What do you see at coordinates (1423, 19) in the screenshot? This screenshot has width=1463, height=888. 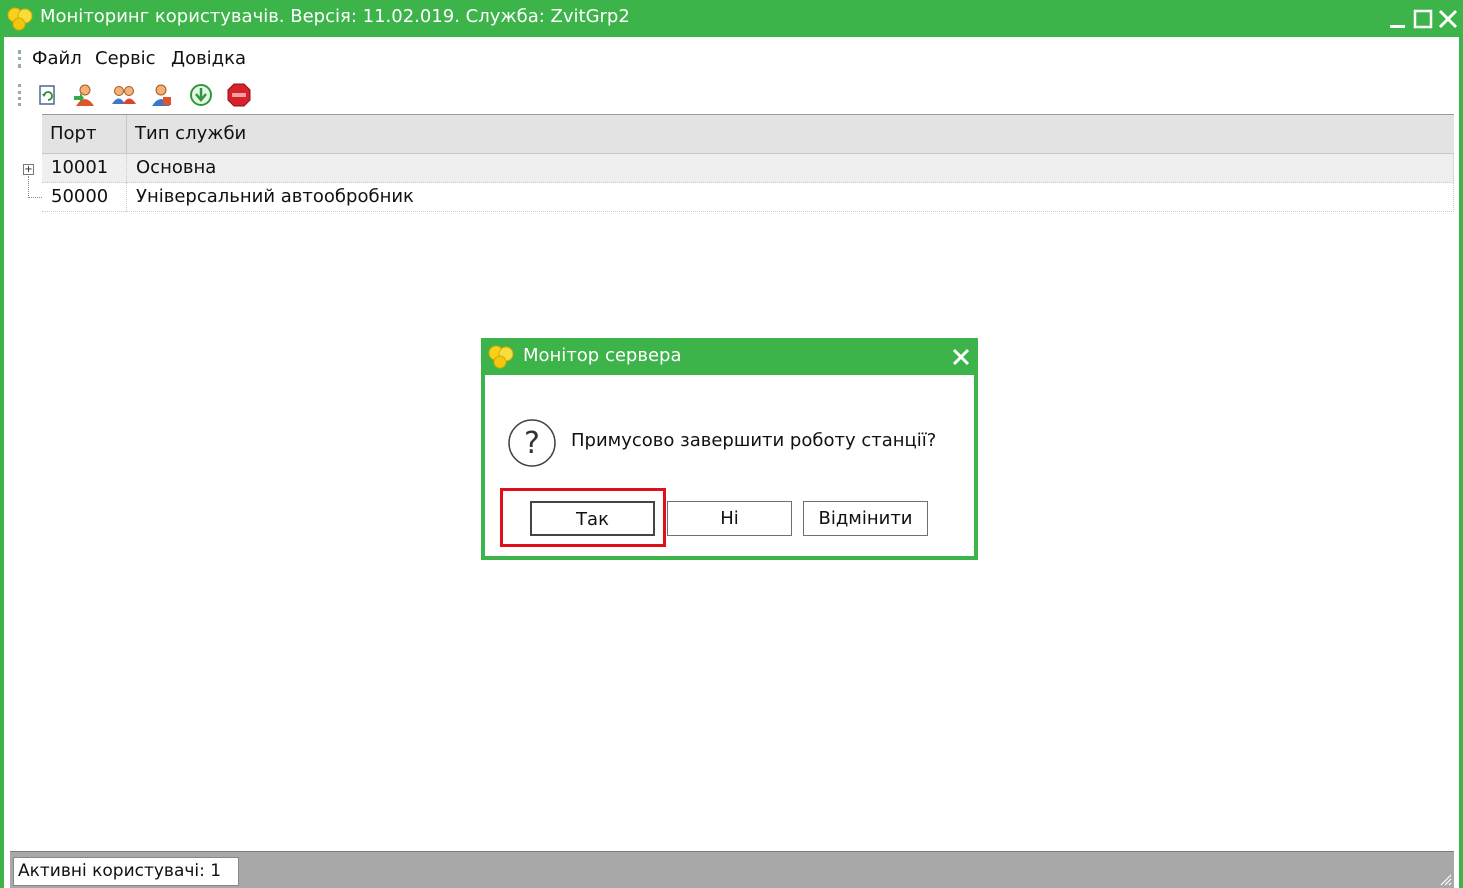 I see `maximize-icon` at bounding box center [1423, 19].